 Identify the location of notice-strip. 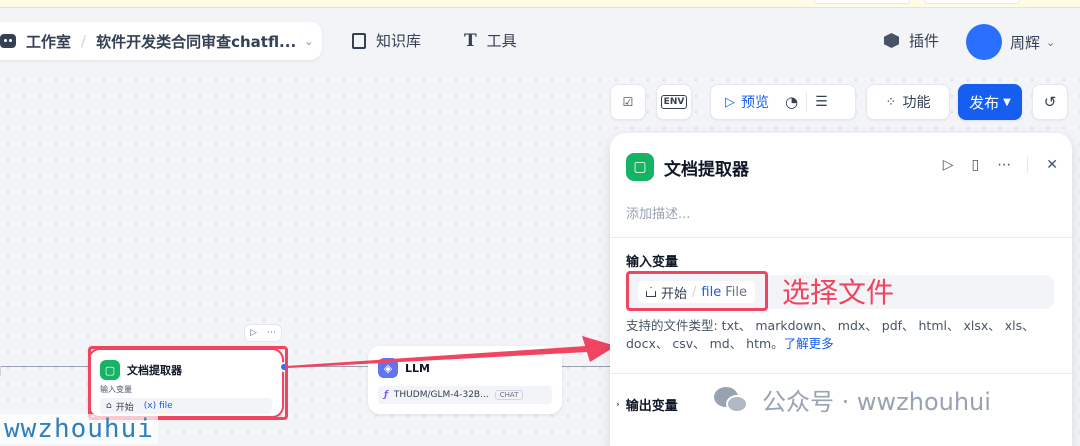
(540, 4).